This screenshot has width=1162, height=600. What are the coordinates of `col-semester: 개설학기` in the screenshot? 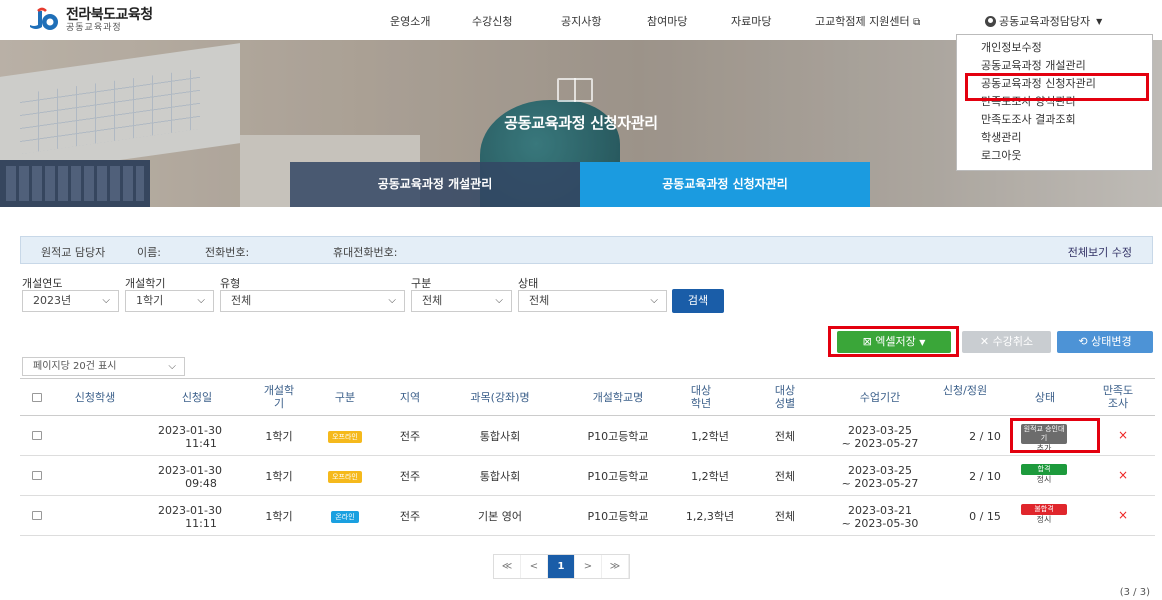 It's located at (279, 397).